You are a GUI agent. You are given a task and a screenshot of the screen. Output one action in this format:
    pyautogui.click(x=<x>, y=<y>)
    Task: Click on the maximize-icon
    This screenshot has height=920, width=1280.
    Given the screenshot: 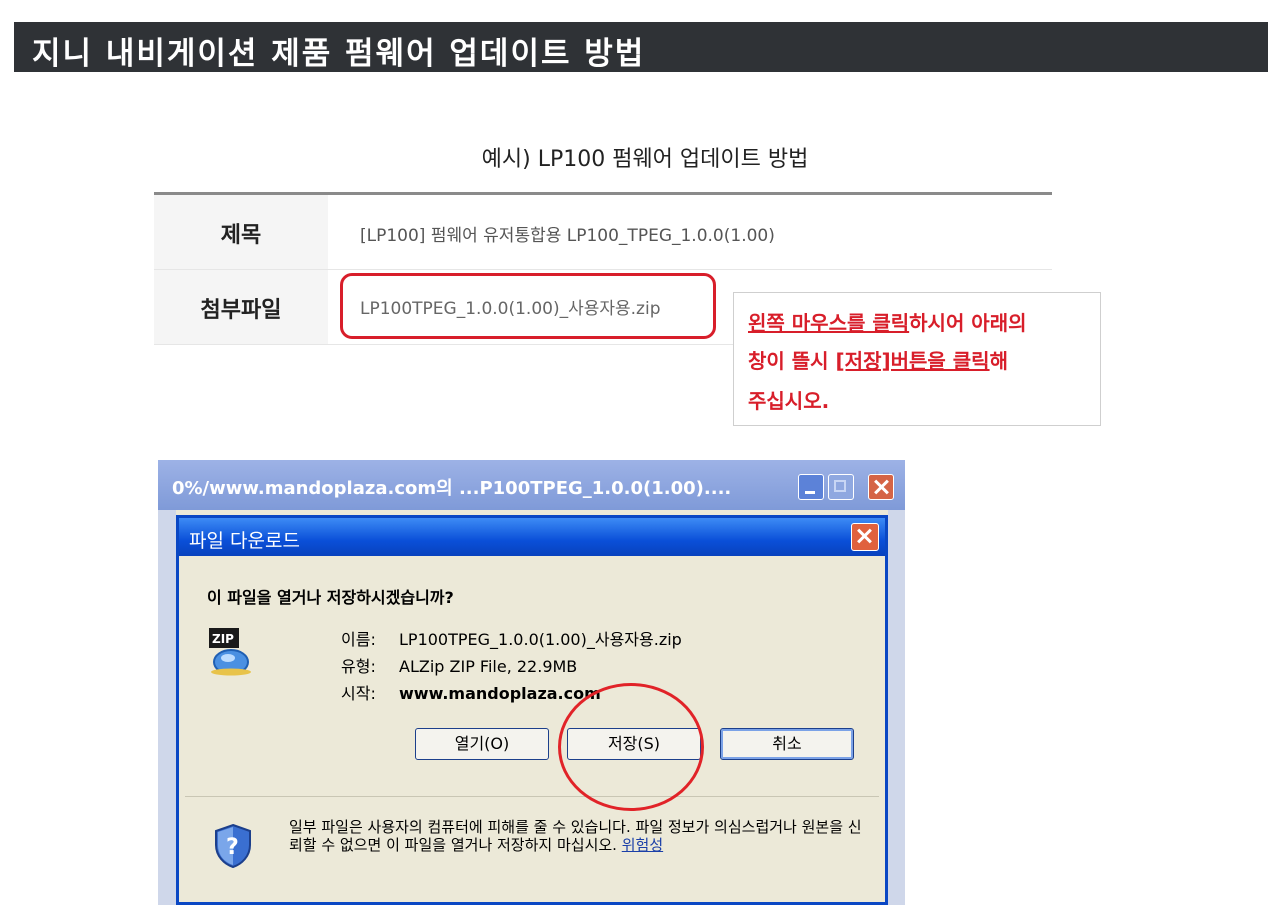 What is the action you would take?
    pyautogui.click(x=841, y=487)
    